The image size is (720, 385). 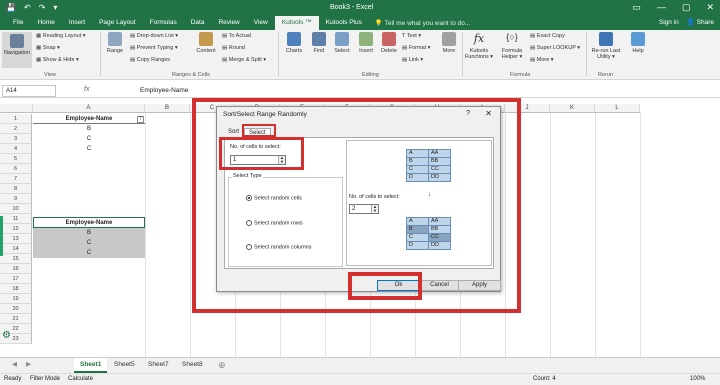 I want to click on find-button: Find, so click(x=319, y=43).